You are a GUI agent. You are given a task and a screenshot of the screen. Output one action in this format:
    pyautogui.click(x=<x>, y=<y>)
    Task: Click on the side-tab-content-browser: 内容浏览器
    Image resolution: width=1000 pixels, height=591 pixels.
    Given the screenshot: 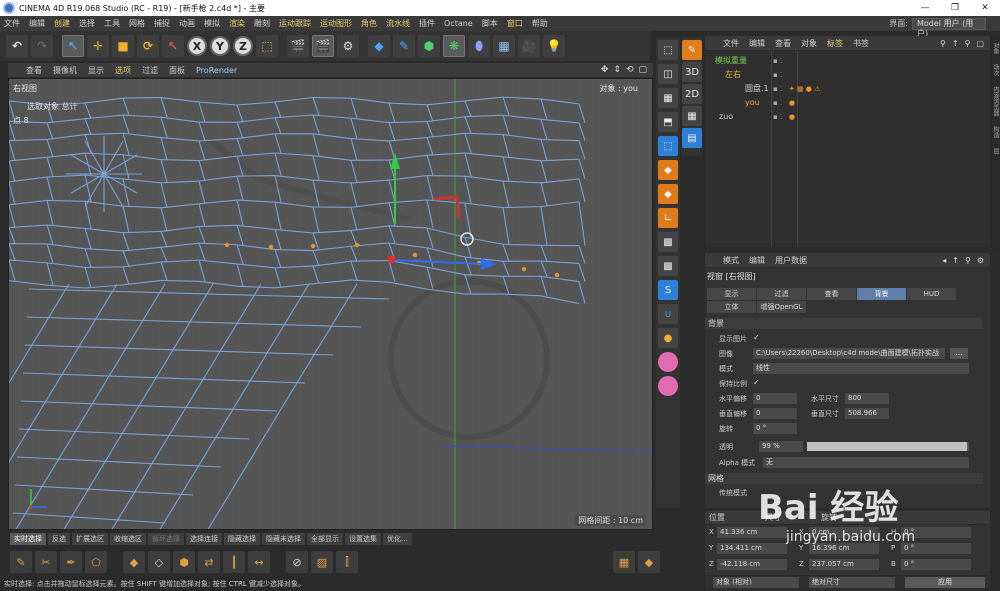 What is the action you would take?
    pyautogui.click(x=995, y=101)
    